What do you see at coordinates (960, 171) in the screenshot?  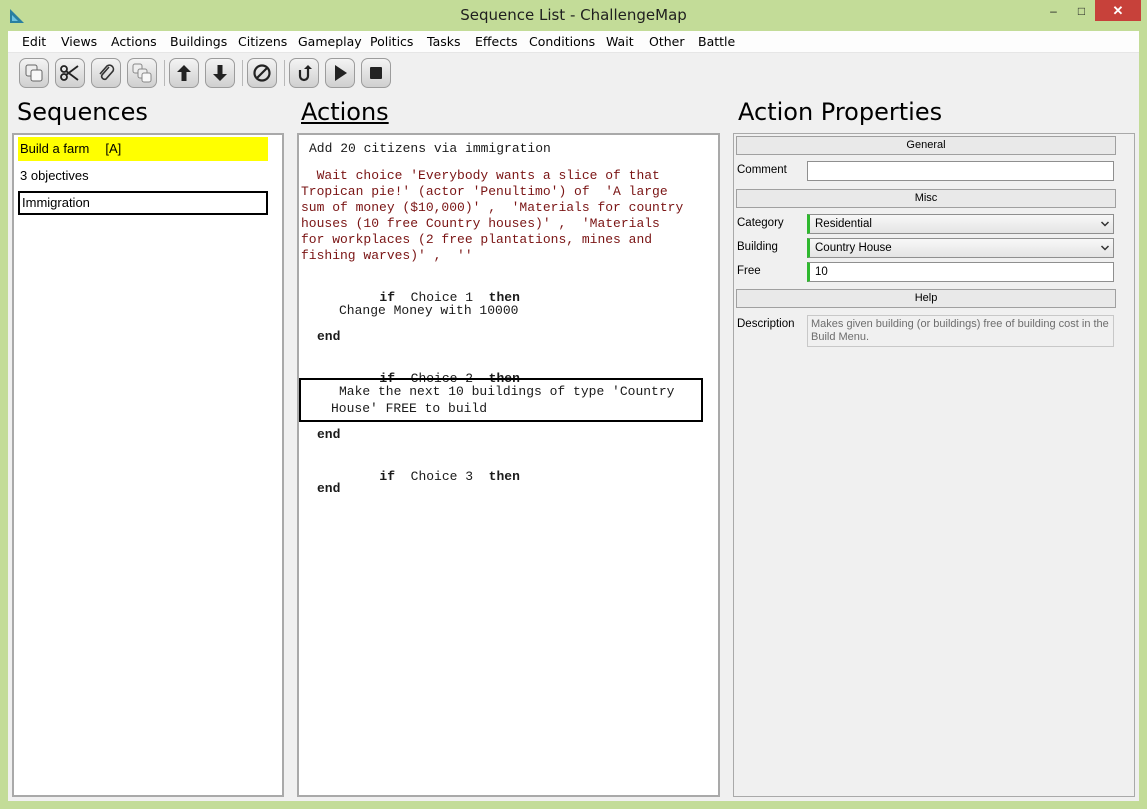 I see `comment-field` at bounding box center [960, 171].